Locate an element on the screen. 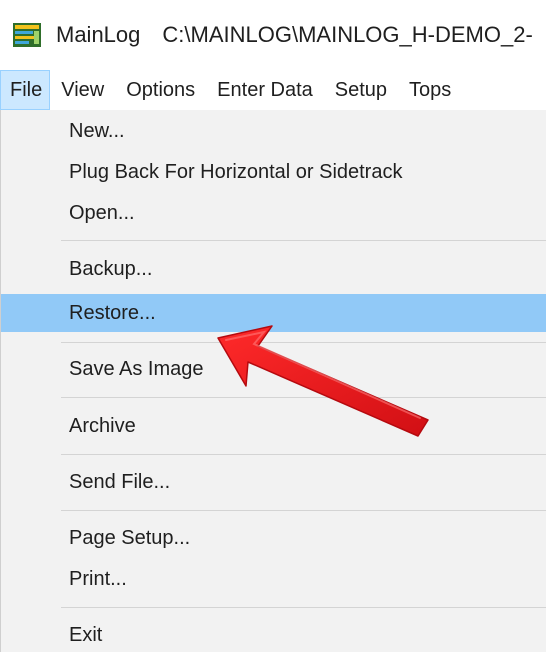 Image resolution: width=546 pixels, height=654 pixels. menu-tops: Tops is located at coordinates (430, 90).